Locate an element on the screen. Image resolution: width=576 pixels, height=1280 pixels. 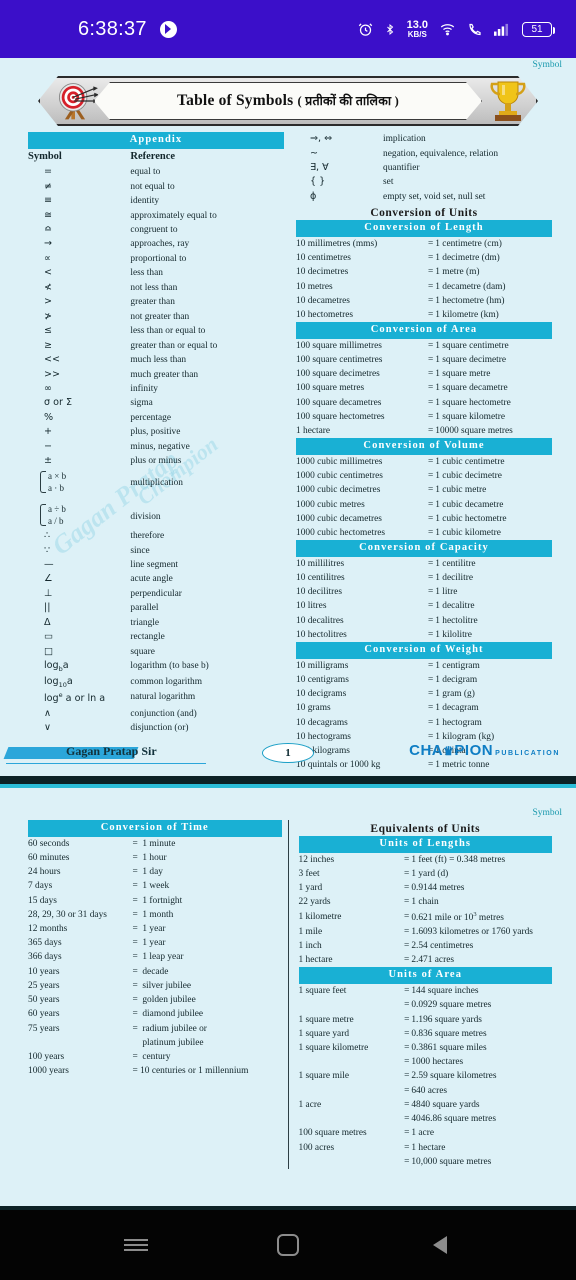
separator-line is located at coordinates (288, 786).